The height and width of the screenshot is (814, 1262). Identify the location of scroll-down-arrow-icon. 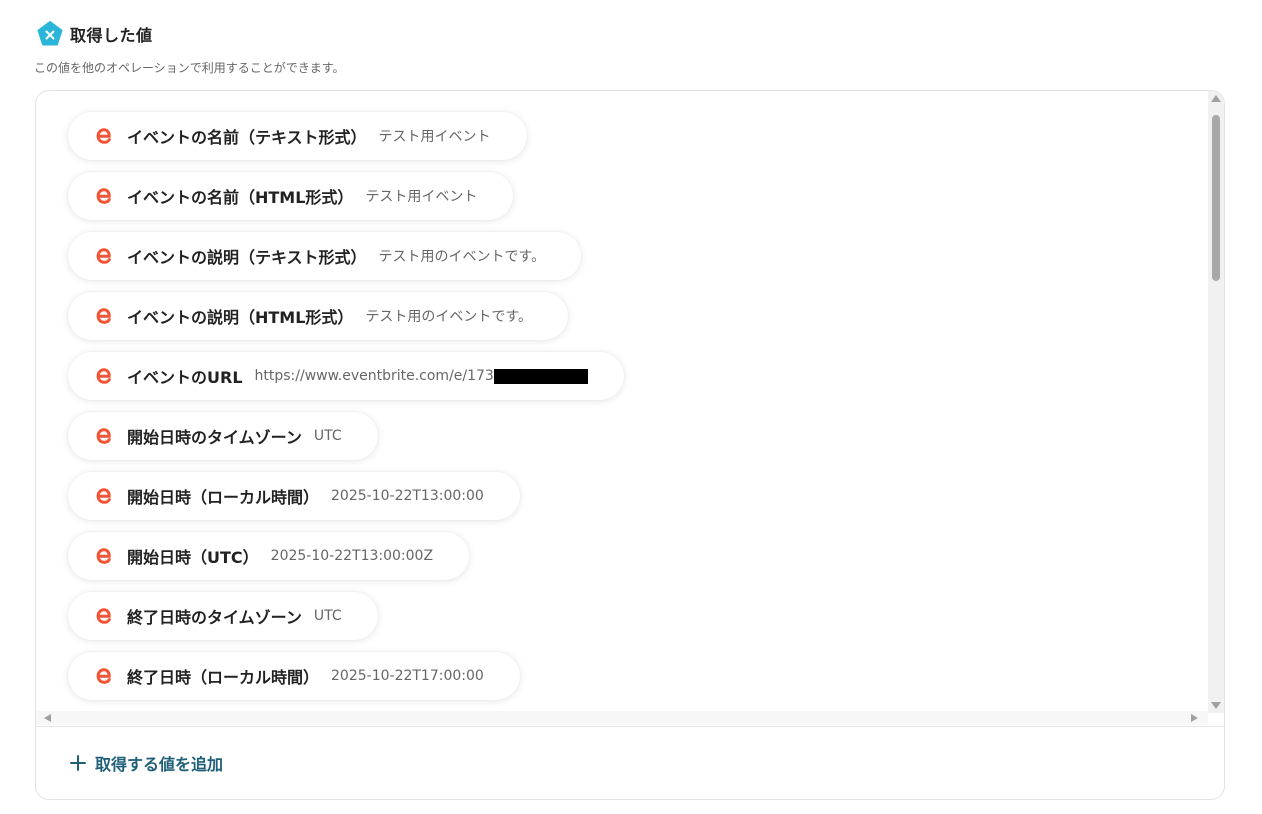
(1216, 705).